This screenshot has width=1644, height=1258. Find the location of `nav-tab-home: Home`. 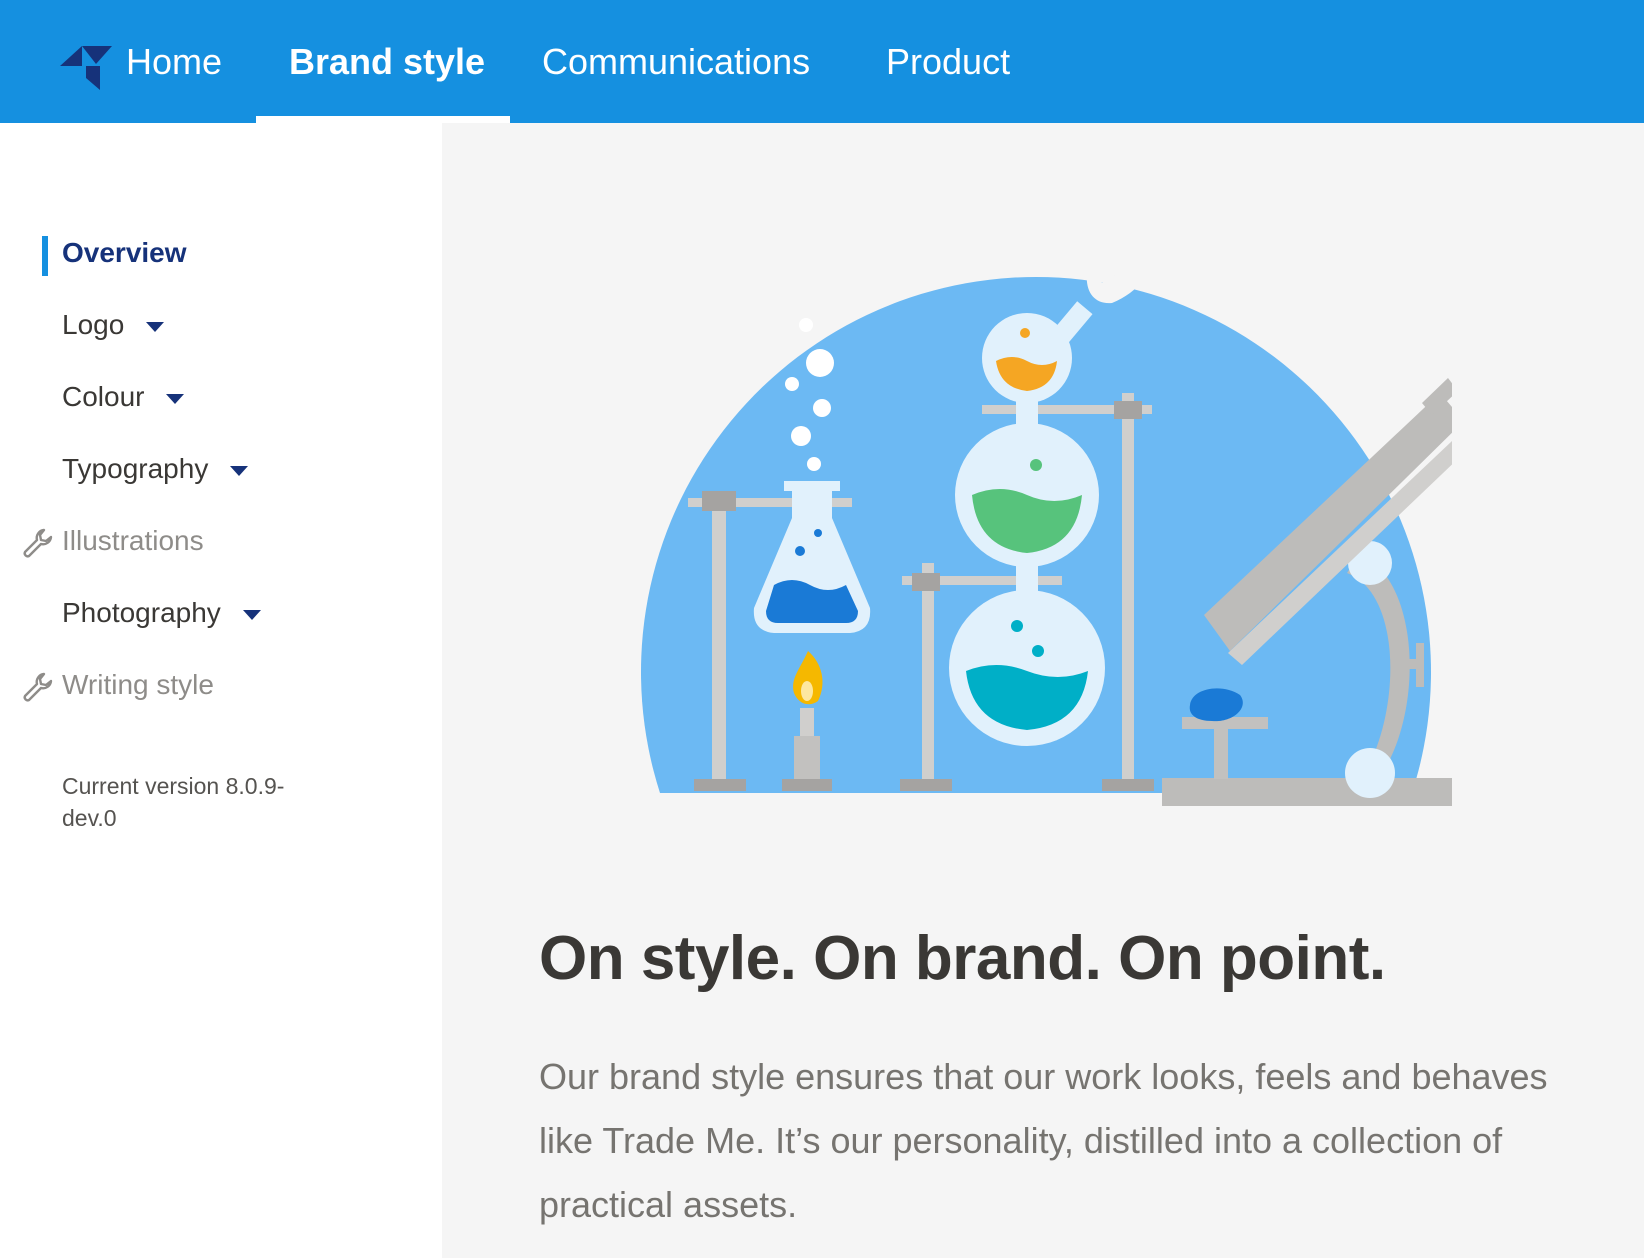

nav-tab-home: Home is located at coordinates (174, 61).